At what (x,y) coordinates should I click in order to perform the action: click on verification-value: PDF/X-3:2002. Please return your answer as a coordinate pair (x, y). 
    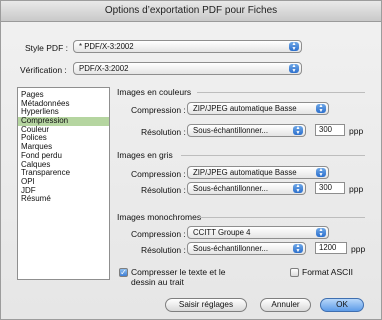
    Looking at the image, I should click on (104, 68).